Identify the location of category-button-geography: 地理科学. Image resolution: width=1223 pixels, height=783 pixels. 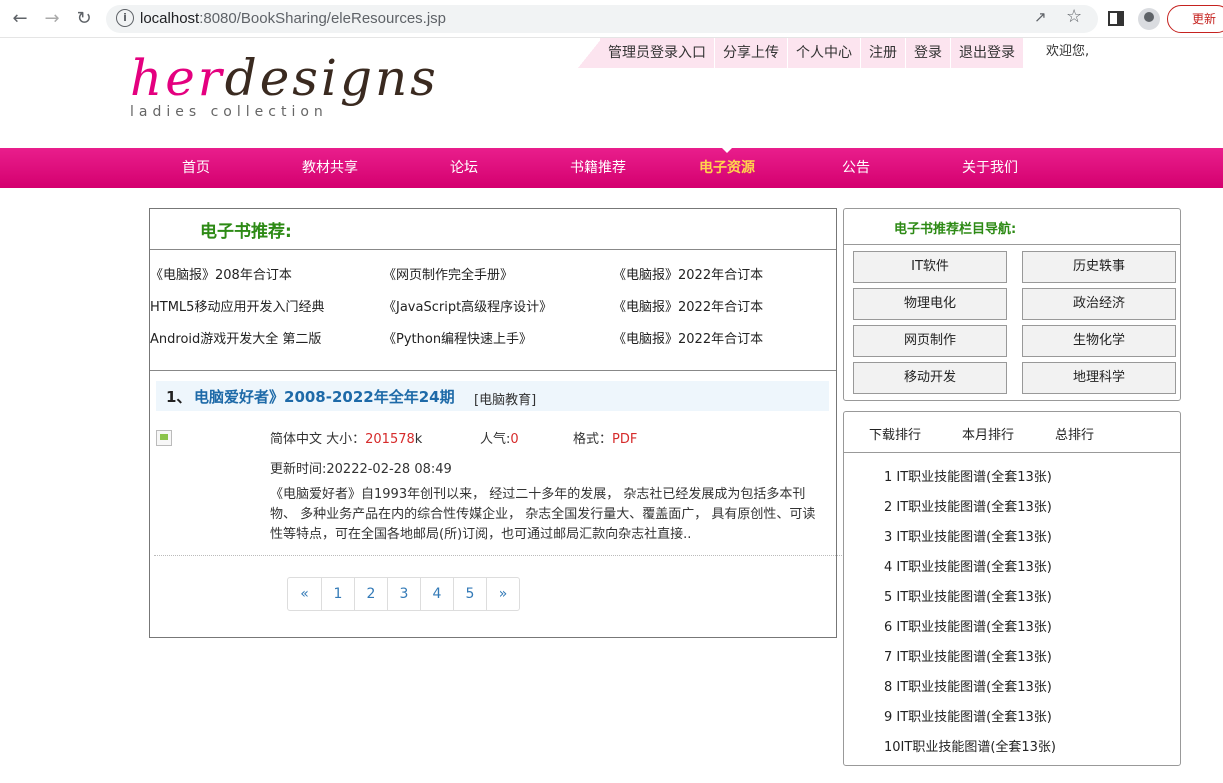
(1099, 378).